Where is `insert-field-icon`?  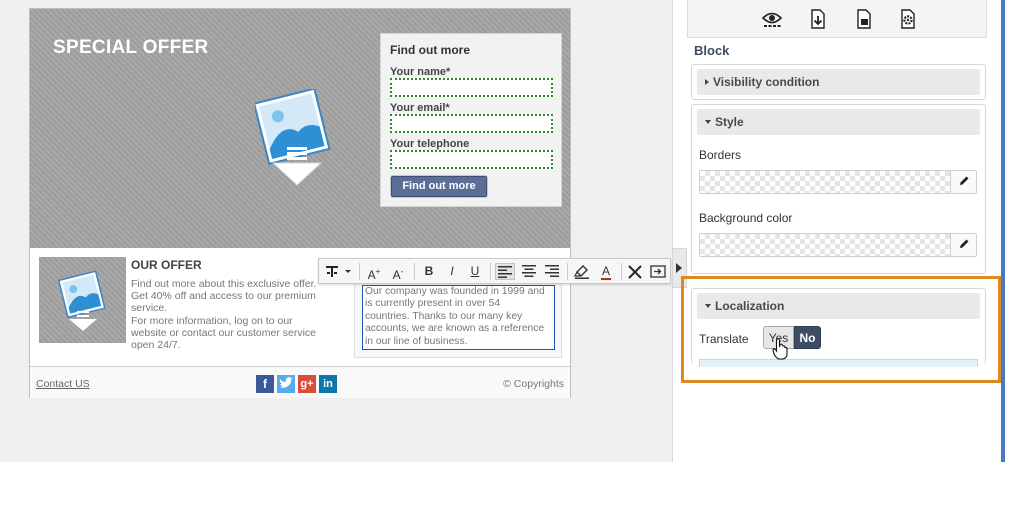 insert-field-icon is located at coordinates (658, 271).